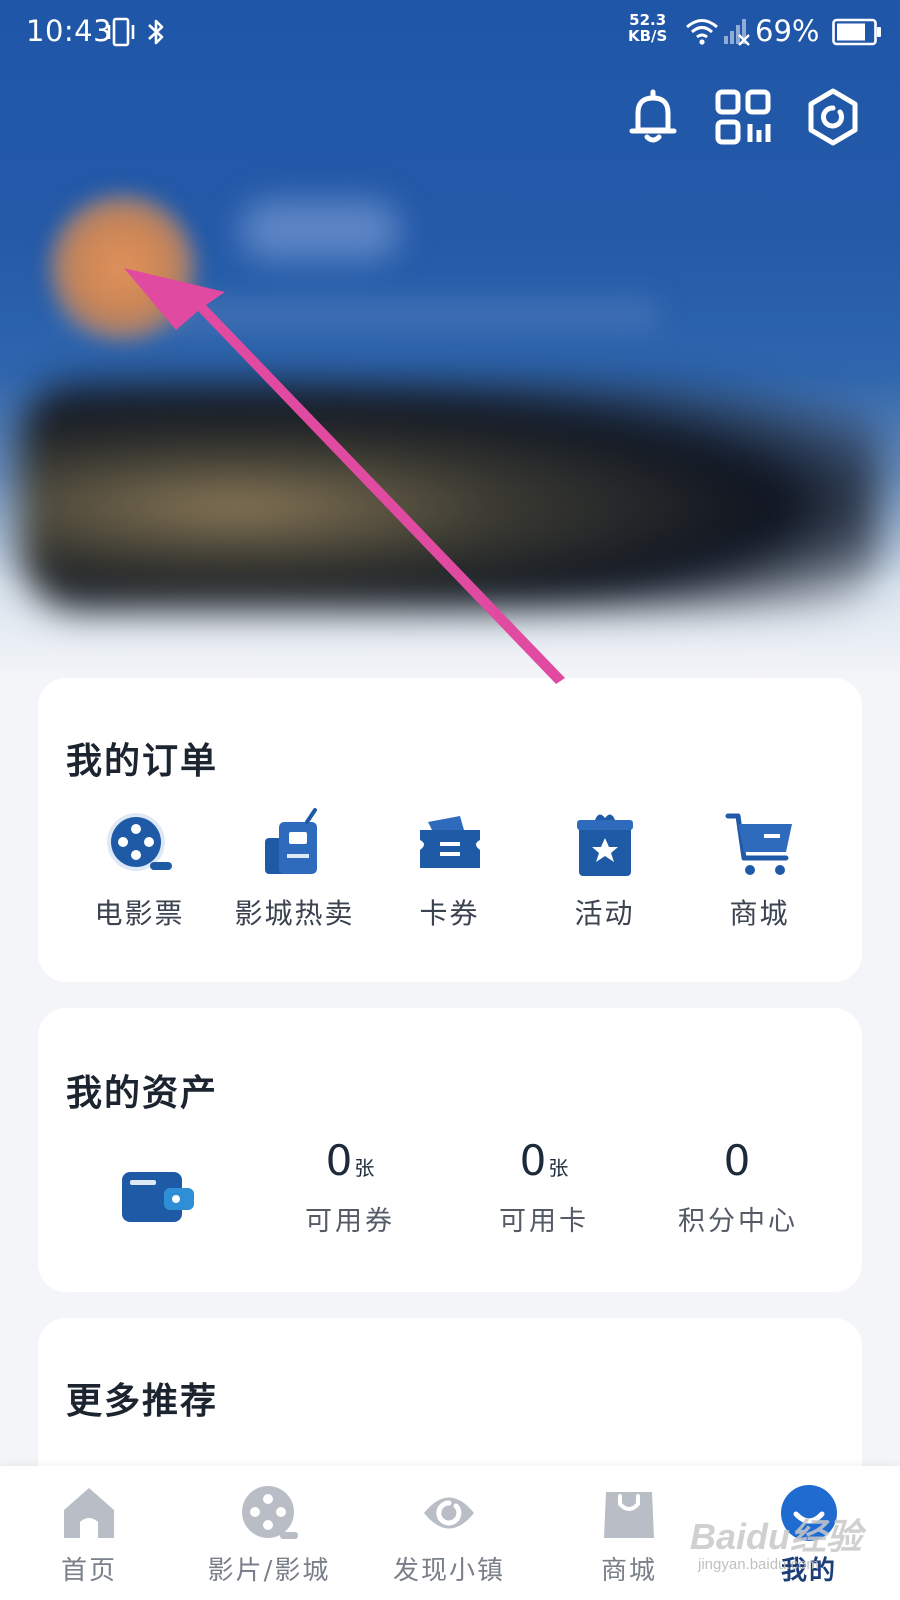 The height and width of the screenshot is (1600, 900). Describe the element at coordinates (450, 495) in the screenshot. I see `blurred-member-banner` at that location.